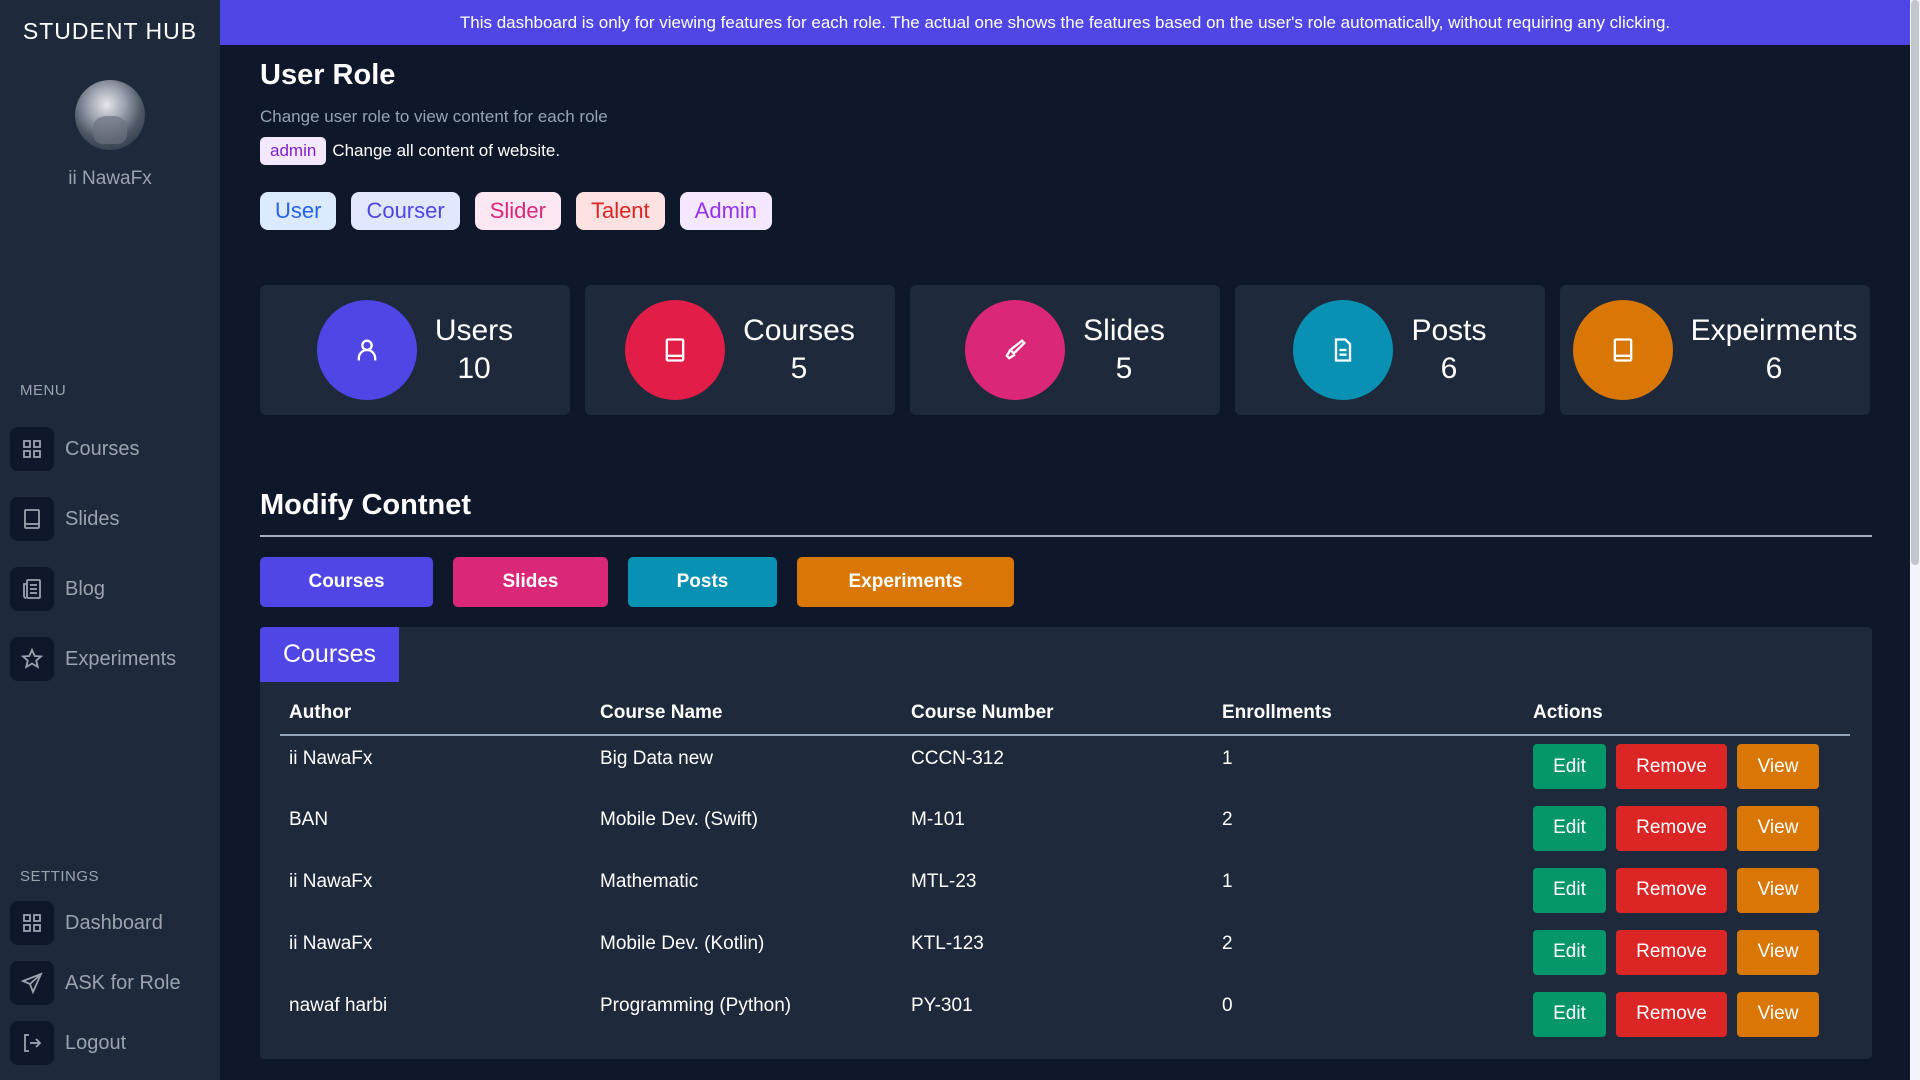  I want to click on avatar, so click(110, 115).